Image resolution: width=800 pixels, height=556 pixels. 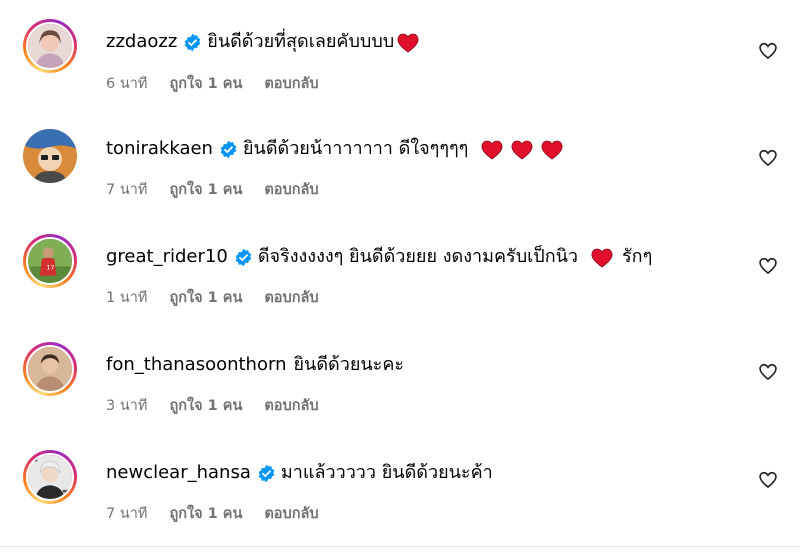 What do you see at coordinates (196, 365) in the screenshot?
I see `comment-username: fon_thanasoonthorn` at bounding box center [196, 365].